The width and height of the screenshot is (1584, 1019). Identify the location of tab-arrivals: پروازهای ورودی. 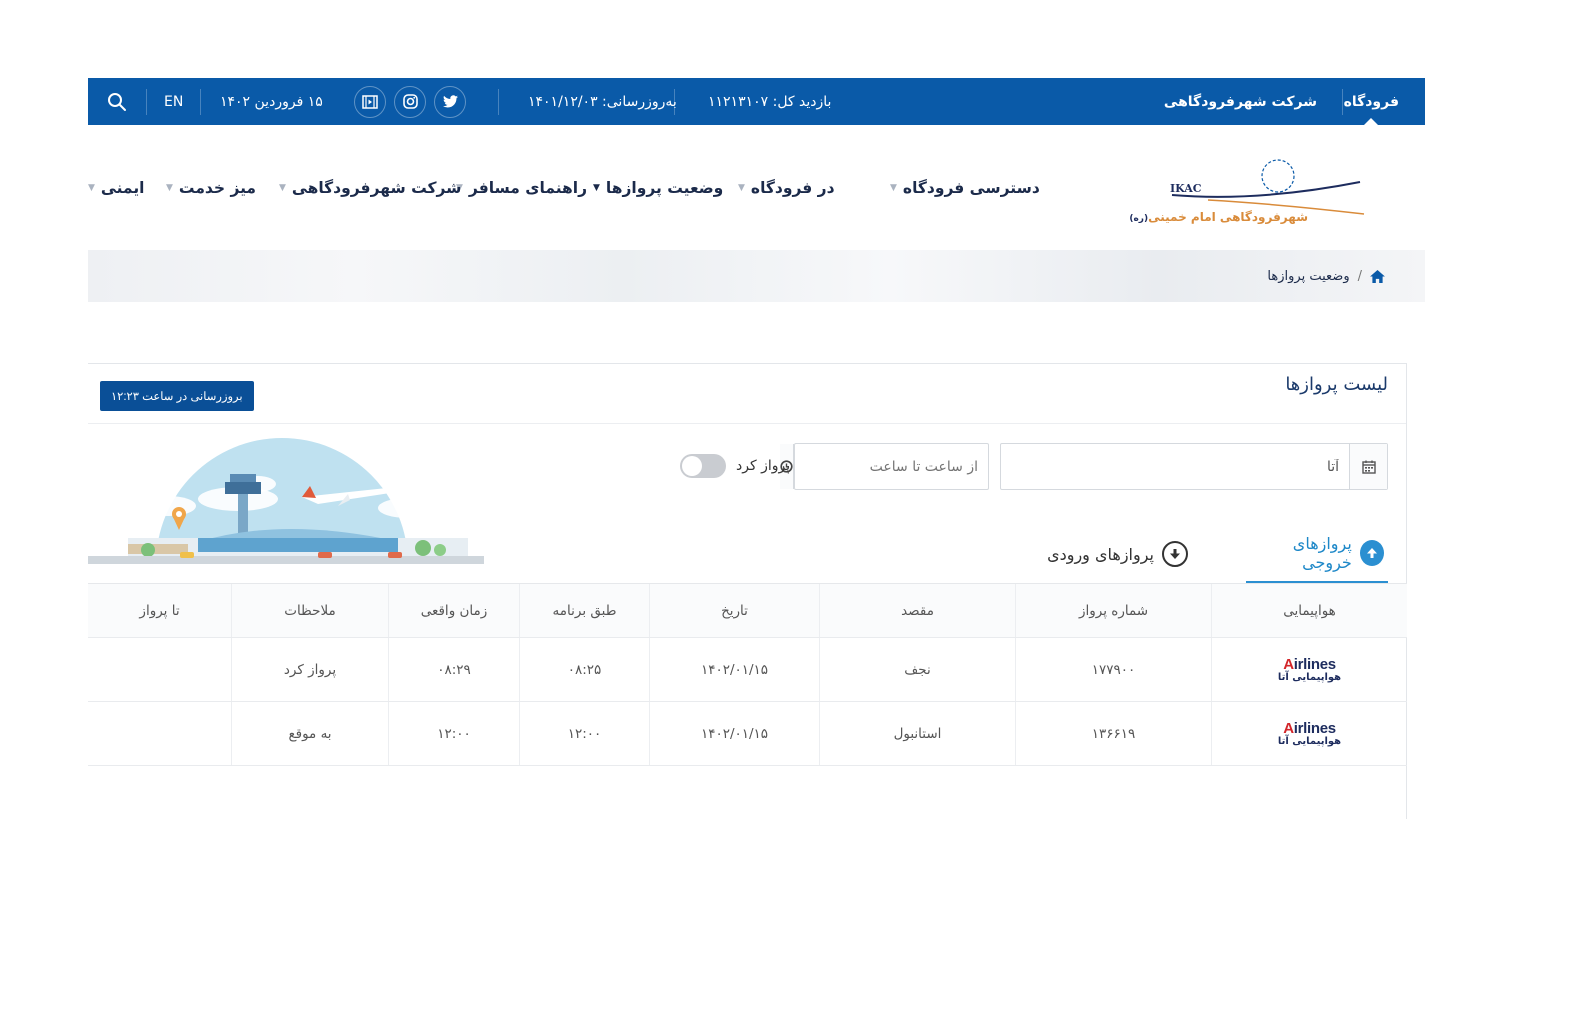
(1117, 554).